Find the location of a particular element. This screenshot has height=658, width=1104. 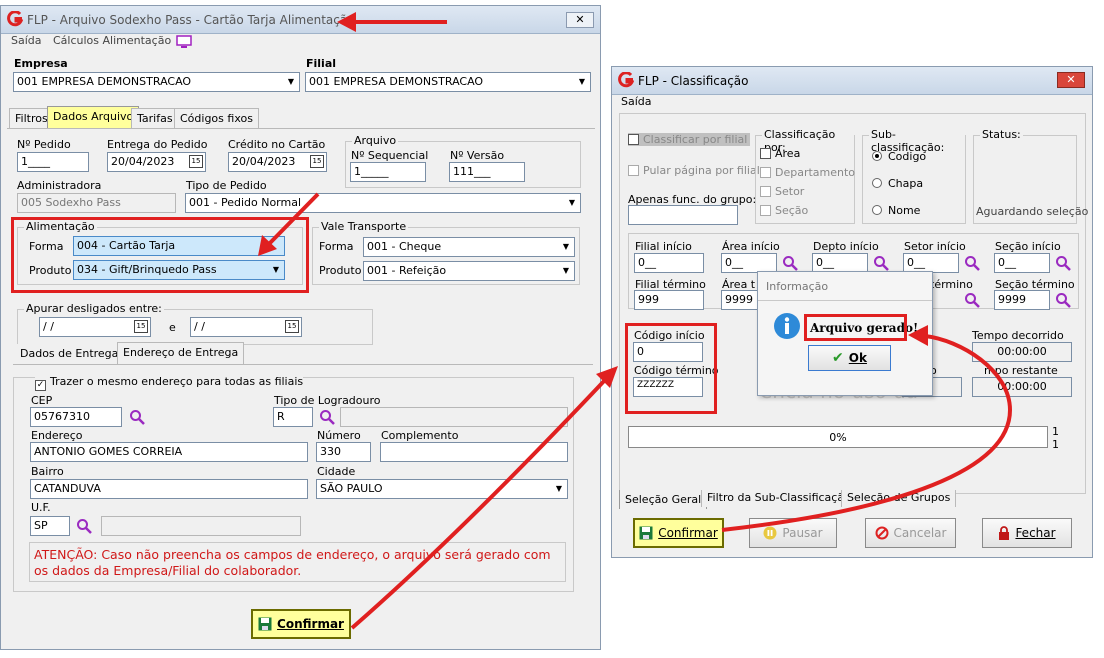

arrow-confirm-to-message is located at coordinates (867, 428).